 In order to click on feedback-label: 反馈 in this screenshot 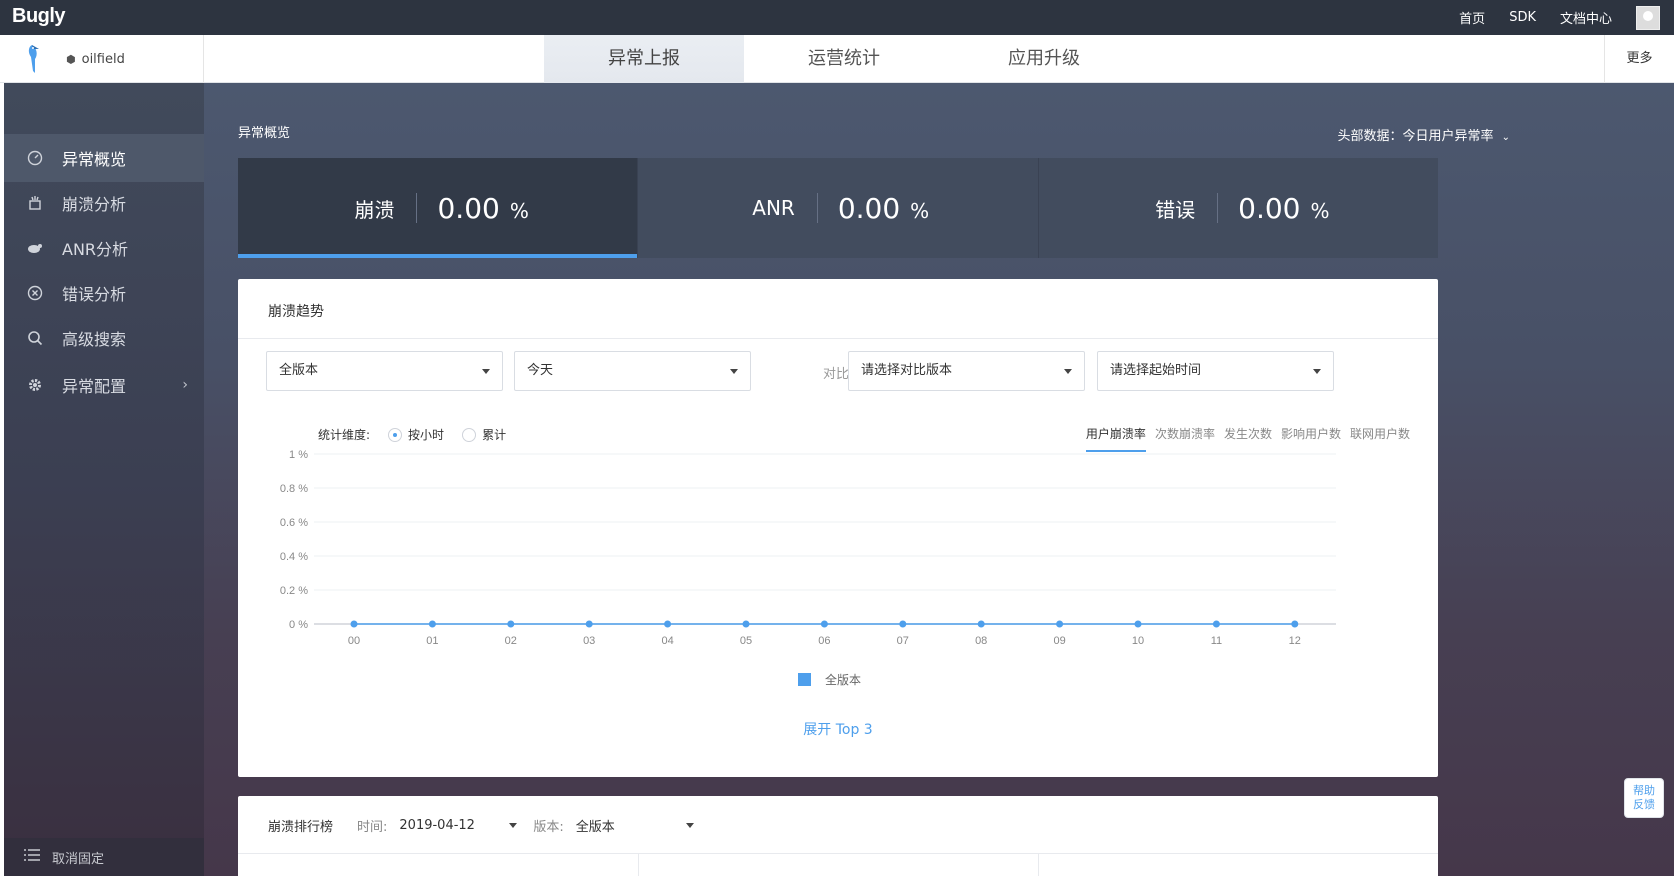, I will do `click(1644, 804)`.